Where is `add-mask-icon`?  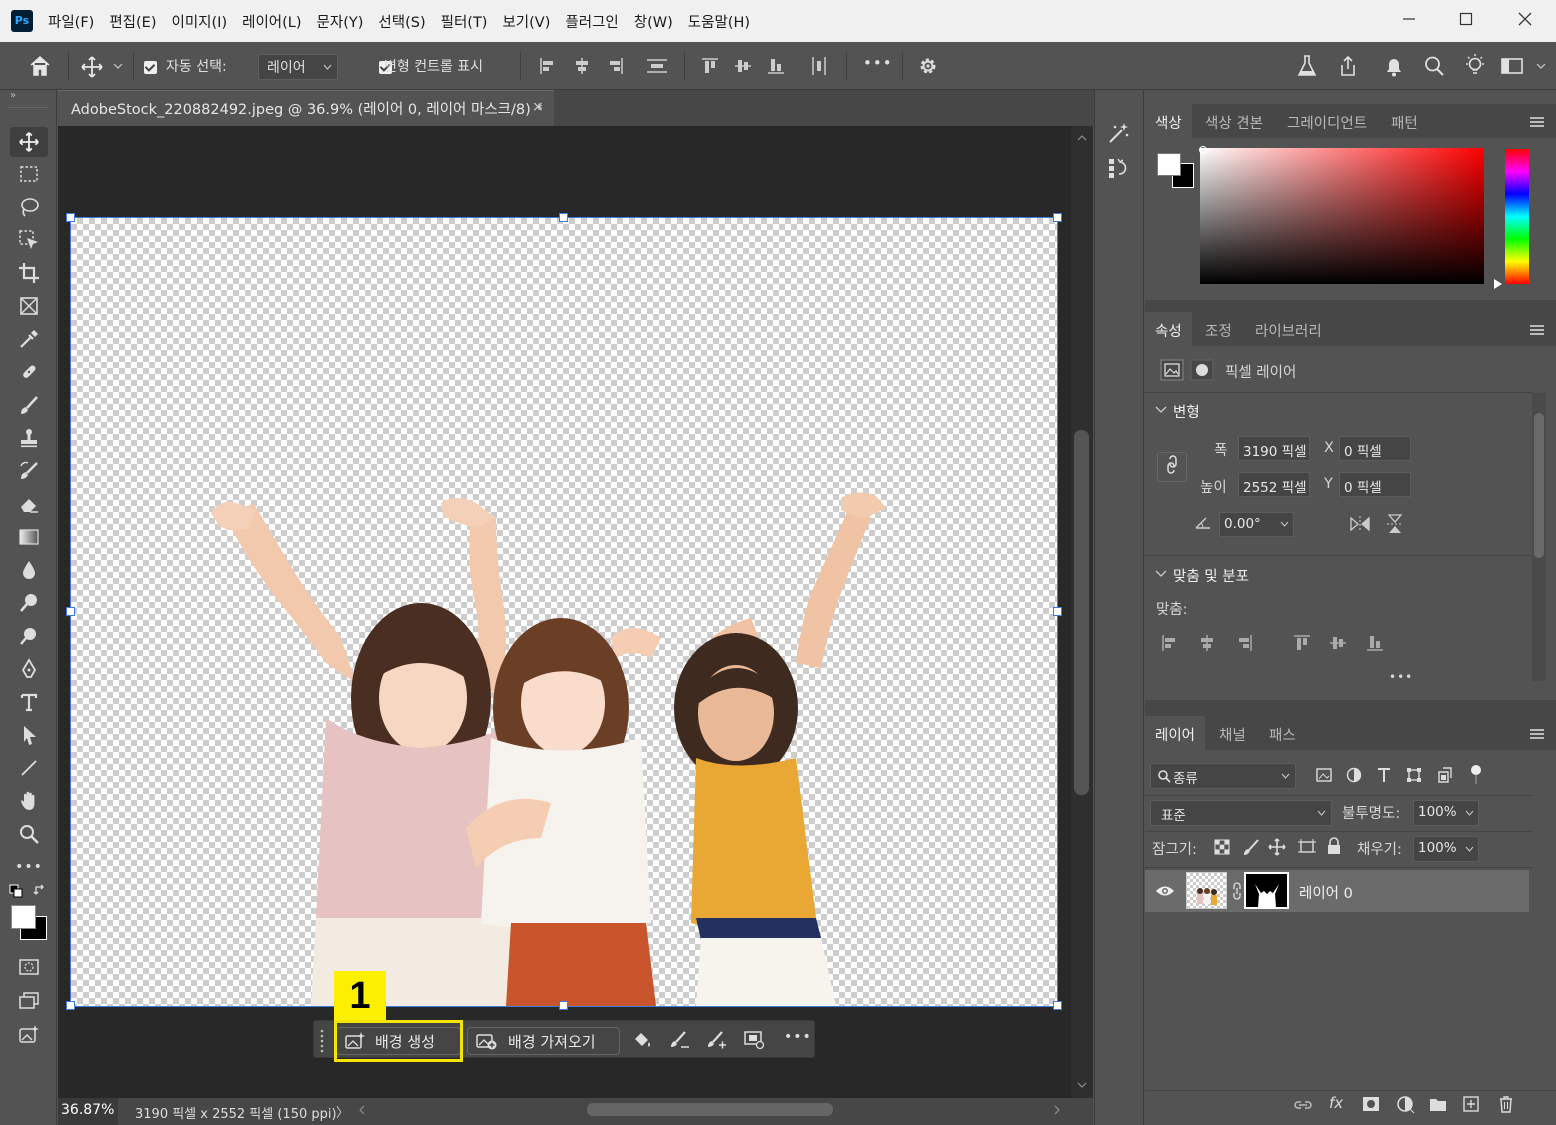 add-mask-icon is located at coordinates (1371, 1104).